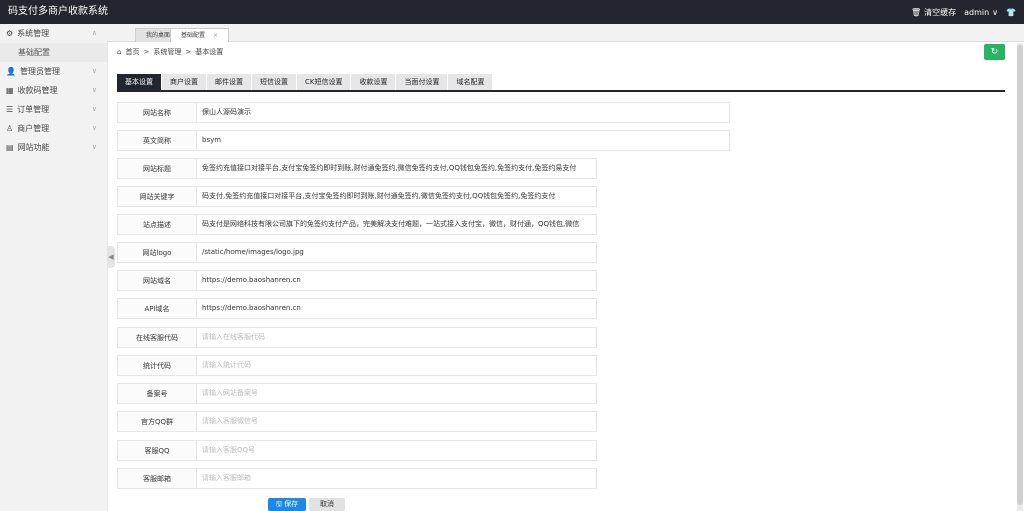  I want to click on save-button: 🖫 保存, so click(287, 504).